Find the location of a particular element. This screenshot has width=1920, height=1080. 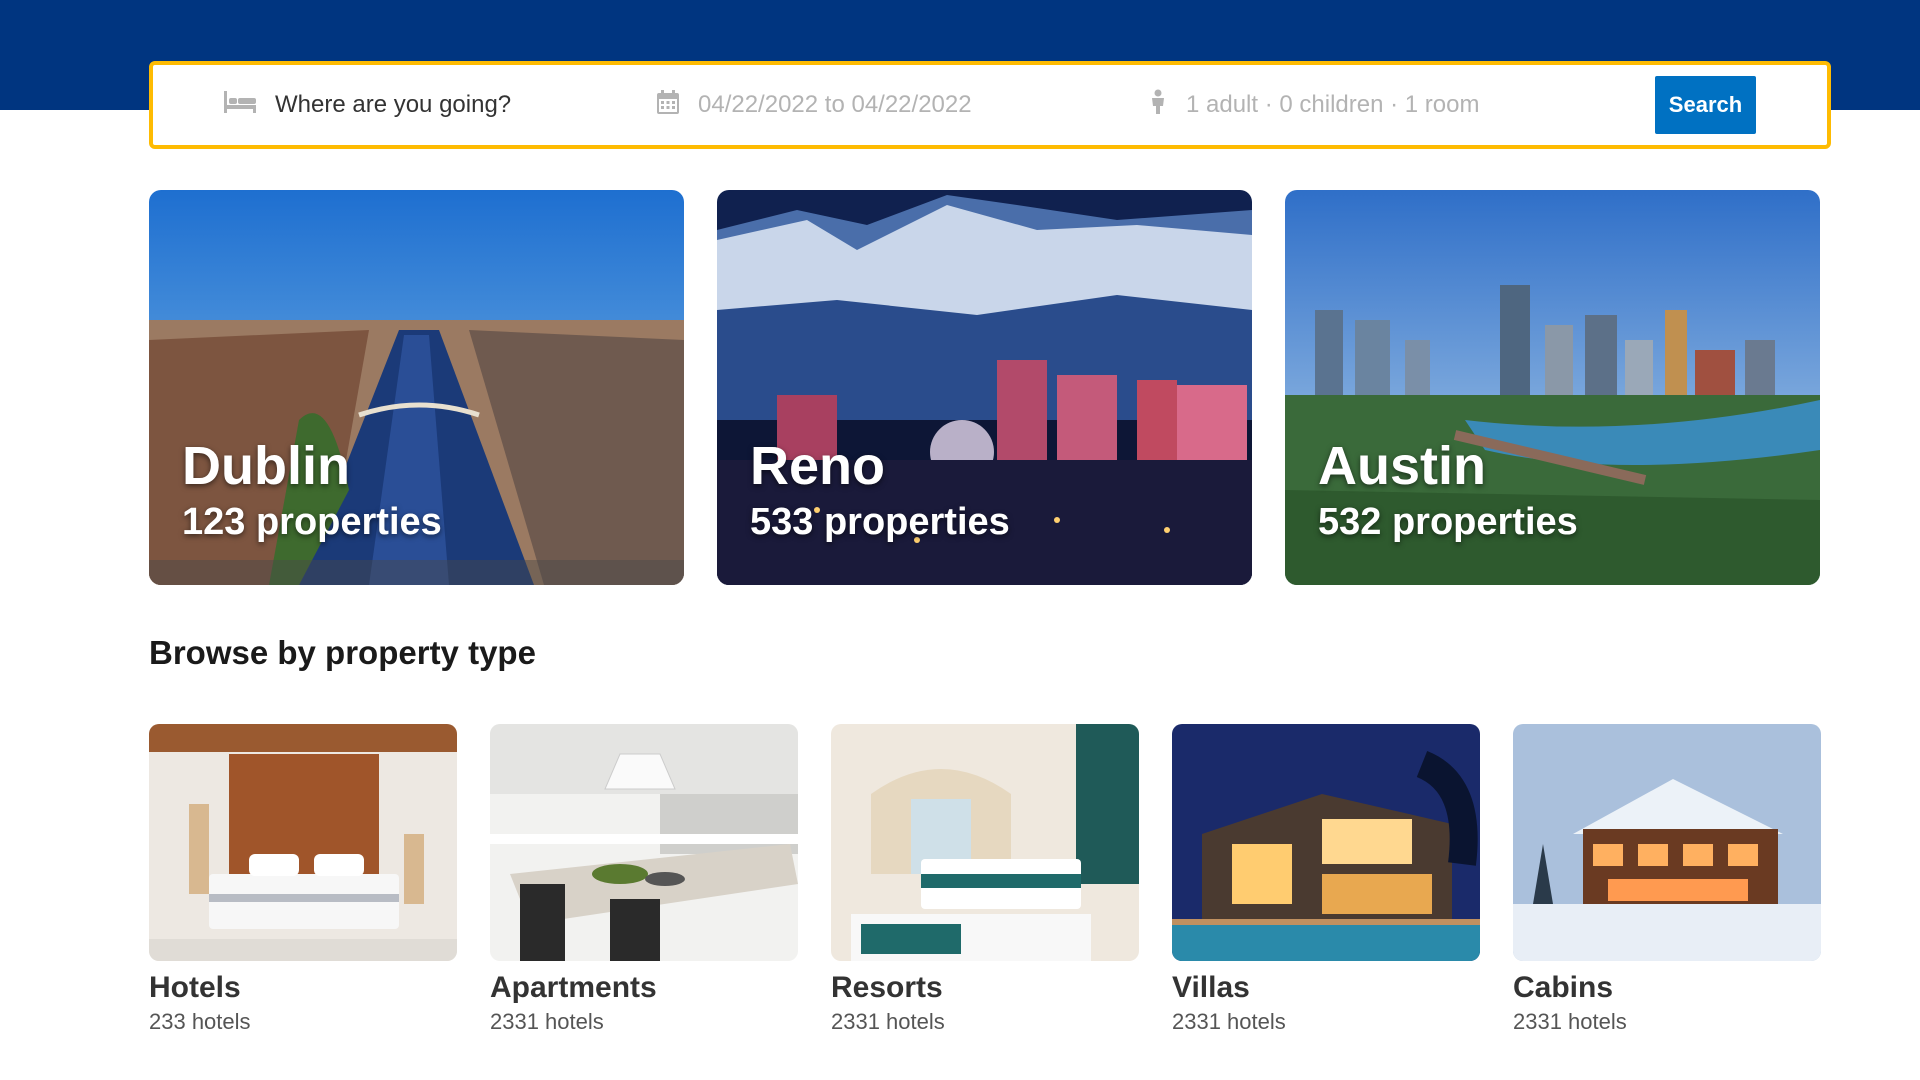

property-type-apartments: Apartments 2331 hotels is located at coordinates (644, 879).